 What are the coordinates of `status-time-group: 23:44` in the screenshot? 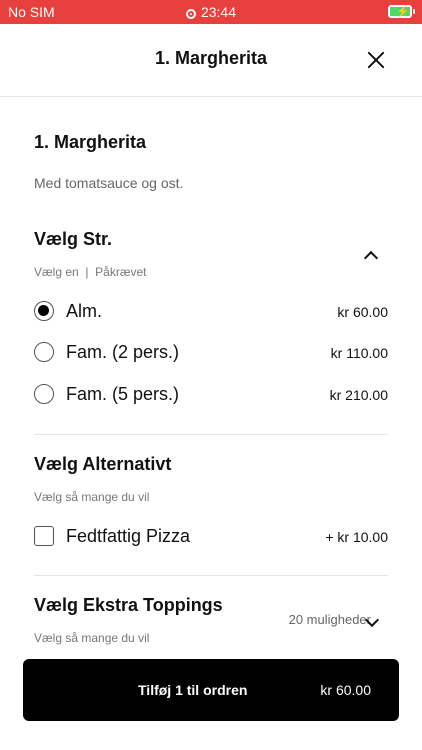 It's located at (211, 12).